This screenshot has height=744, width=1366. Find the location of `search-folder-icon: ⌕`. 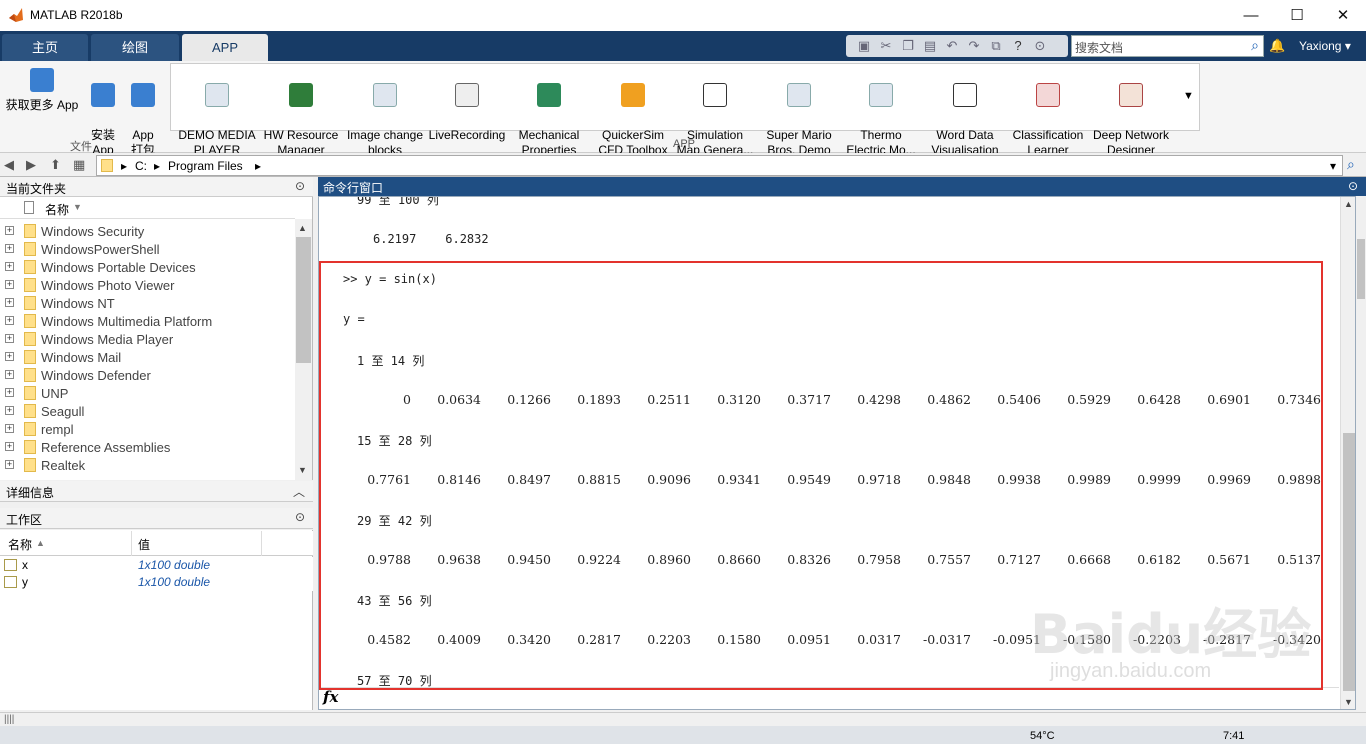

search-folder-icon: ⌕ is located at coordinates (1351, 164).